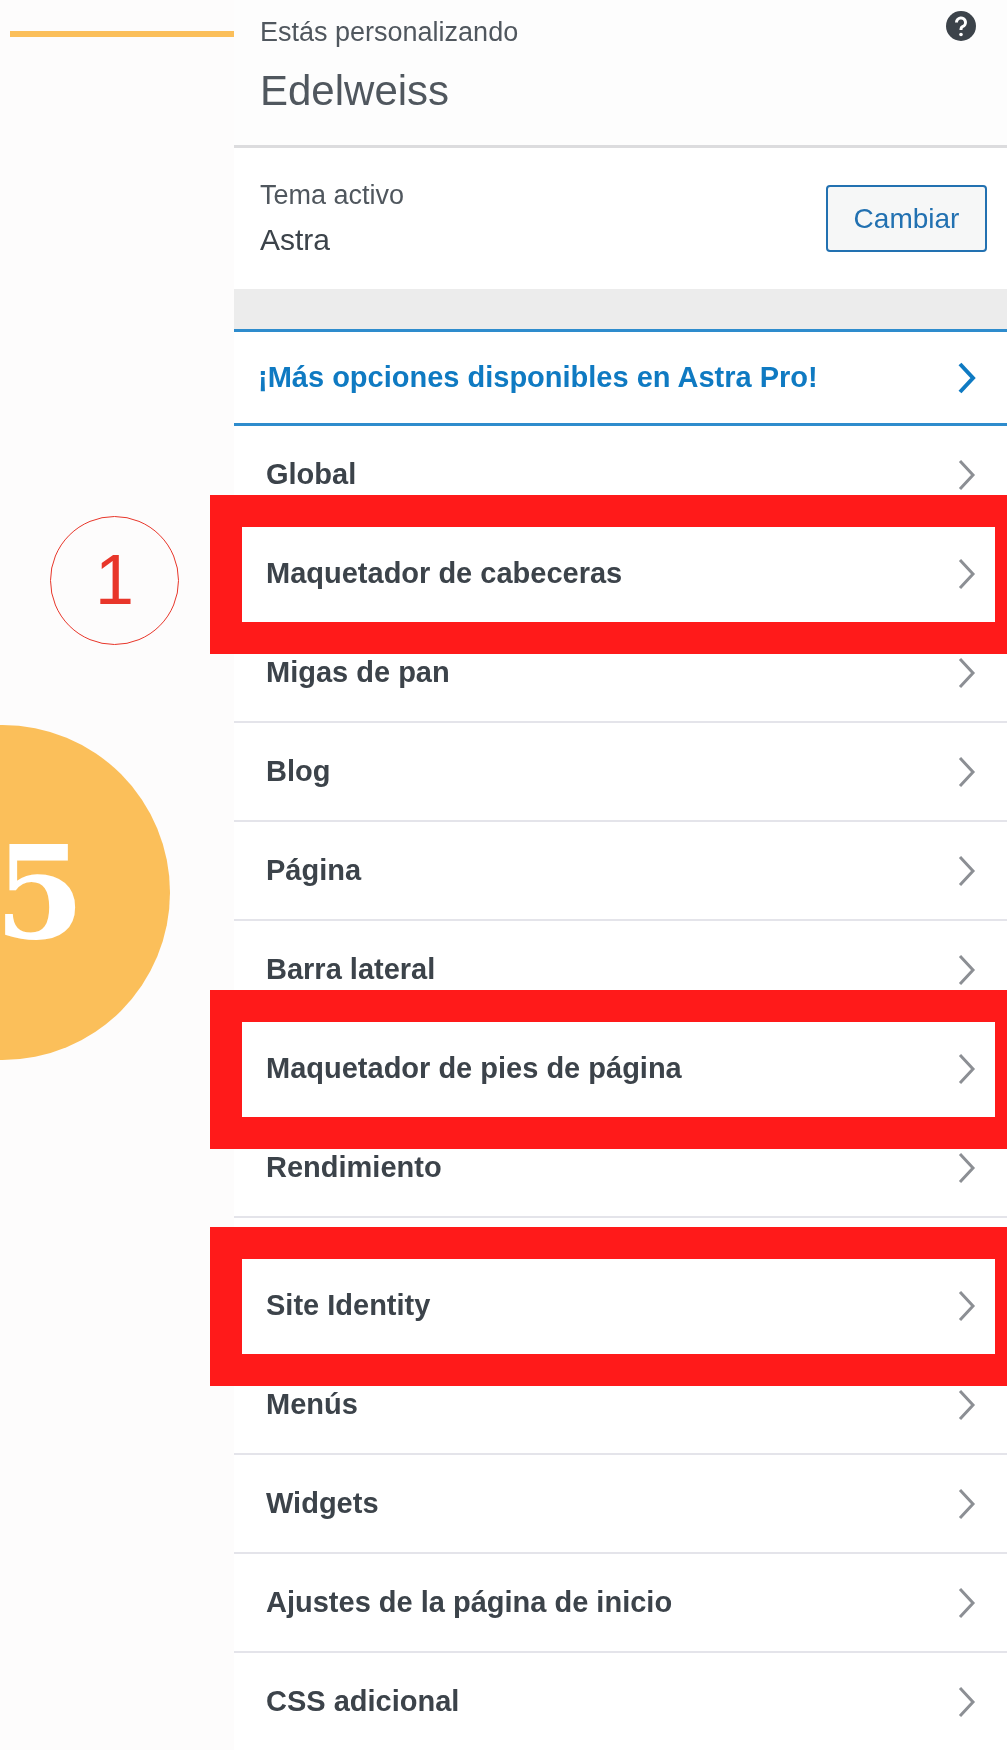 The image size is (1007, 1750). I want to click on site-title: Edelweiss, so click(355, 90).